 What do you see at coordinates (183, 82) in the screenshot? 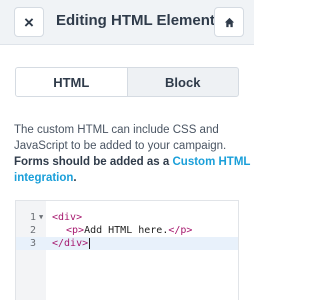
I see `tab-block: Block` at bounding box center [183, 82].